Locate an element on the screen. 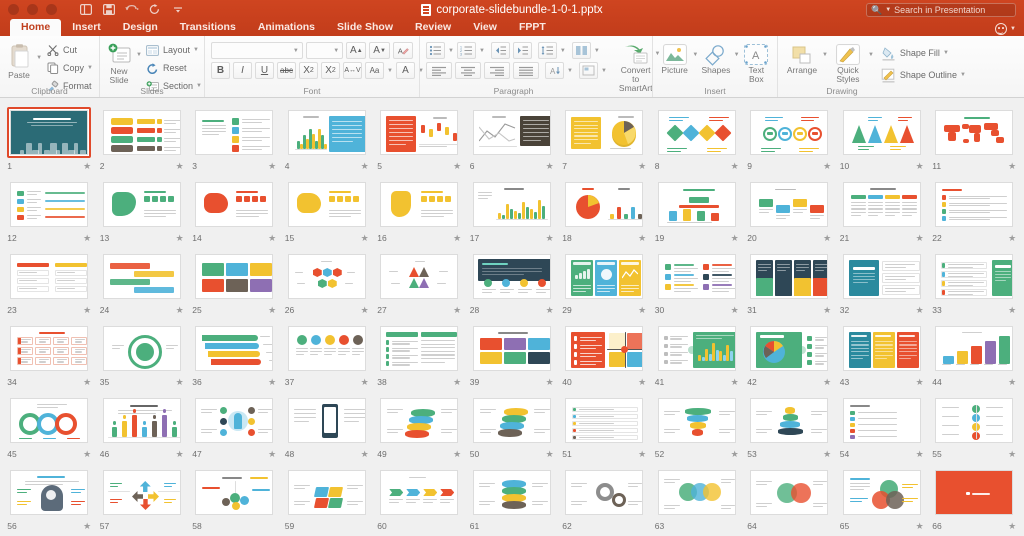  tab-transitions: Transitions is located at coordinates (208, 27).